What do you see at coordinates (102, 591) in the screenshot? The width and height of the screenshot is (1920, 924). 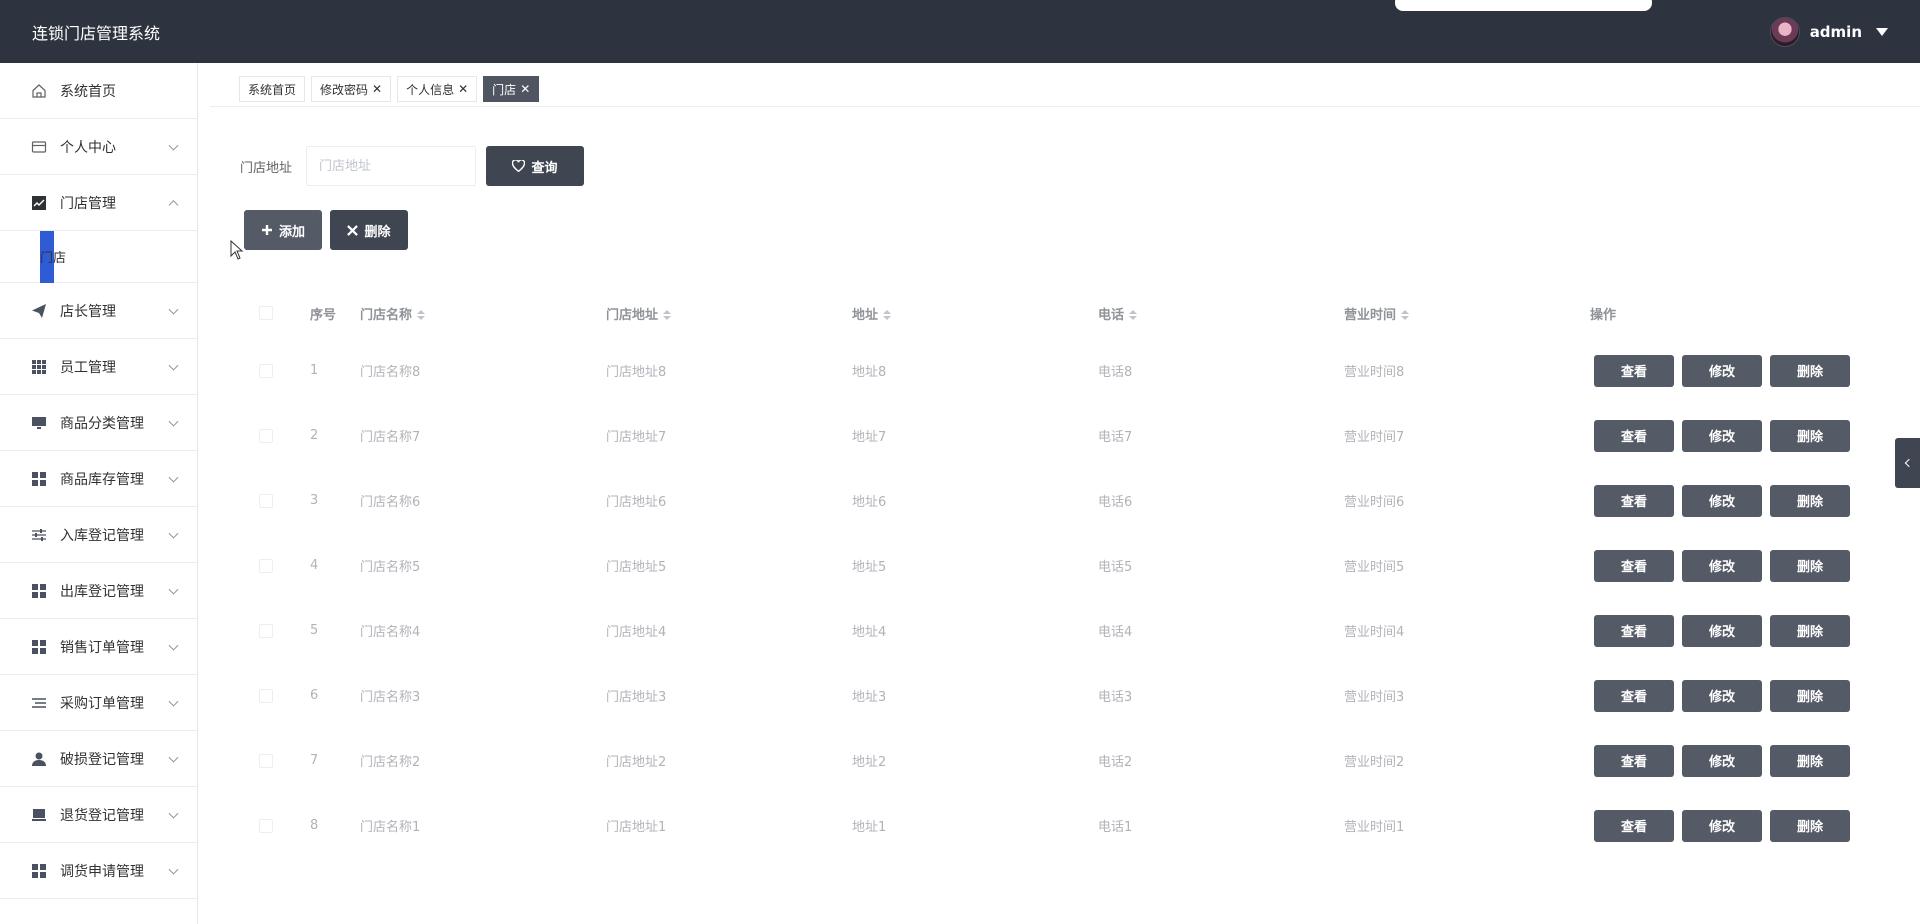 I see `sidebar-item-label: 出库登记管理` at bounding box center [102, 591].